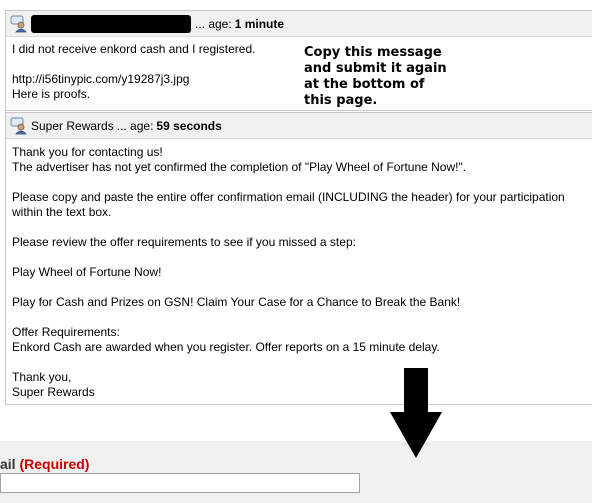 The image size is (592, 503). What do you see at coordinates (416, 413) in the screenshot?
I see `arrow-down-icon` at bounding box center [416, 413].